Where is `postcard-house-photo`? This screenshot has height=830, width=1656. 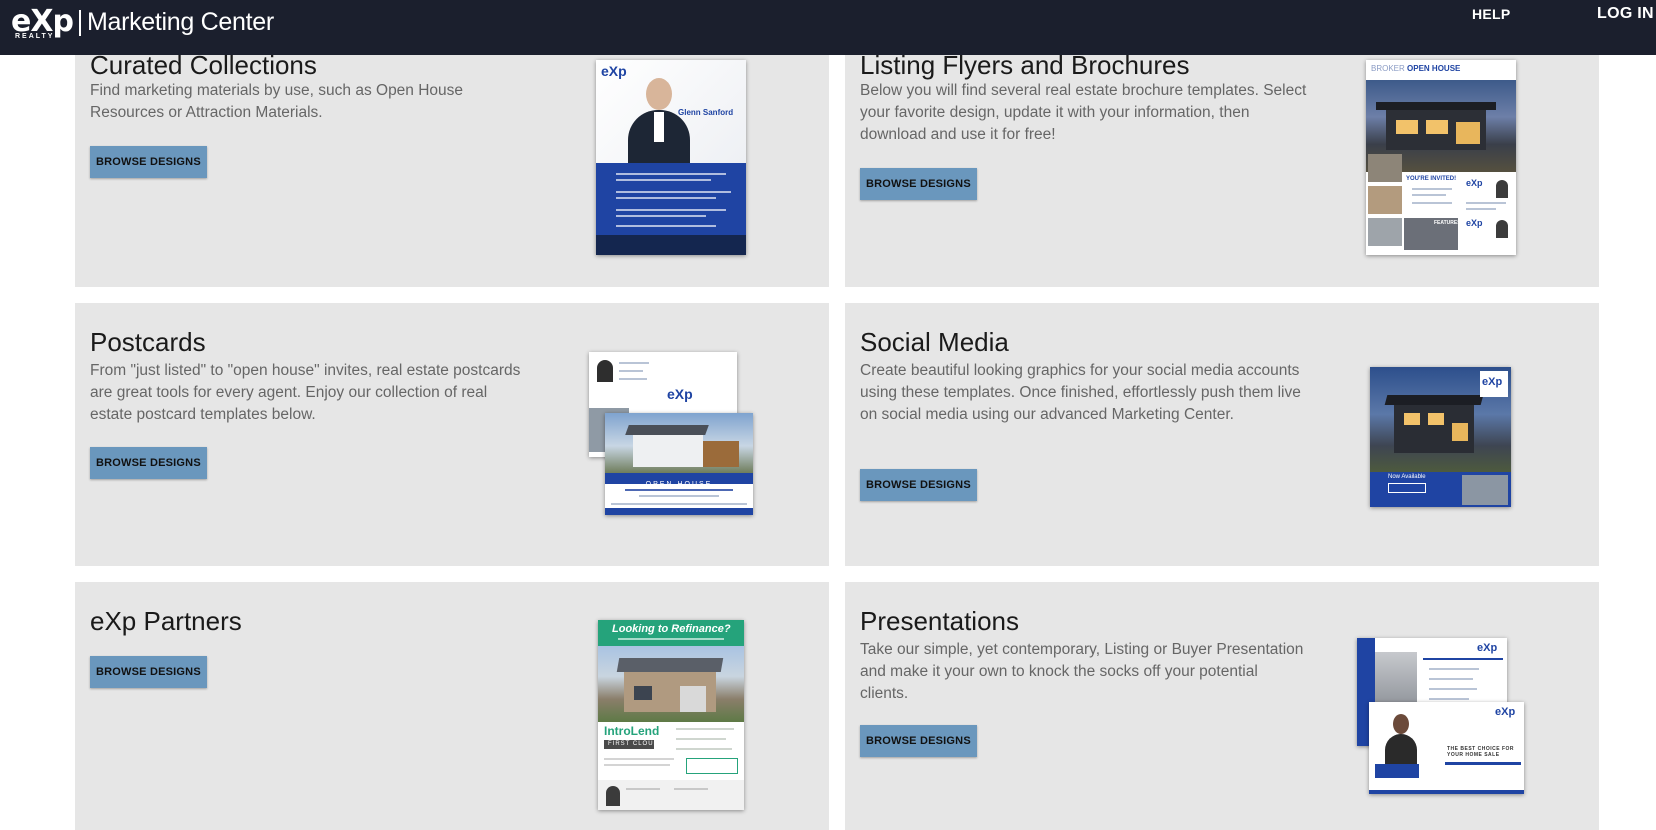 postcard-house-photo is located at coordinates (679, 443).